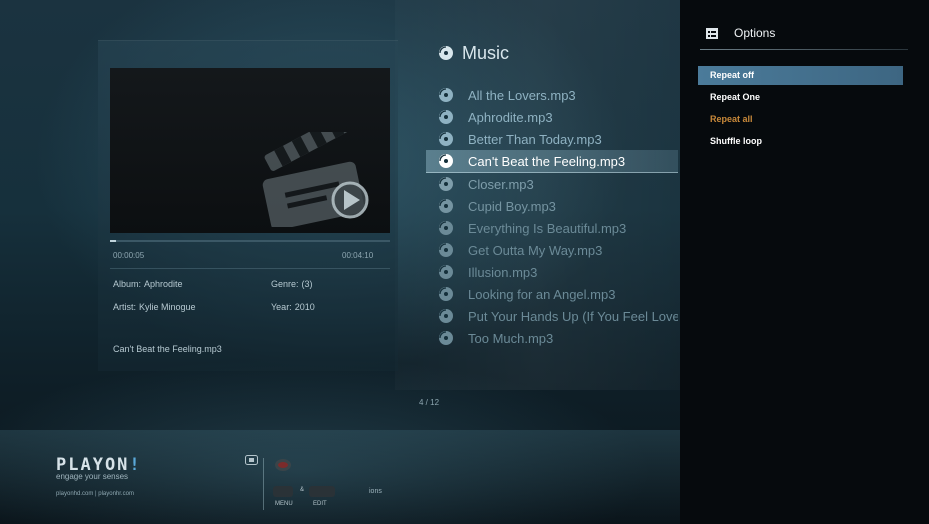  I want to click on music-list-item: Aphrodite.mp3, so click(558, 117).